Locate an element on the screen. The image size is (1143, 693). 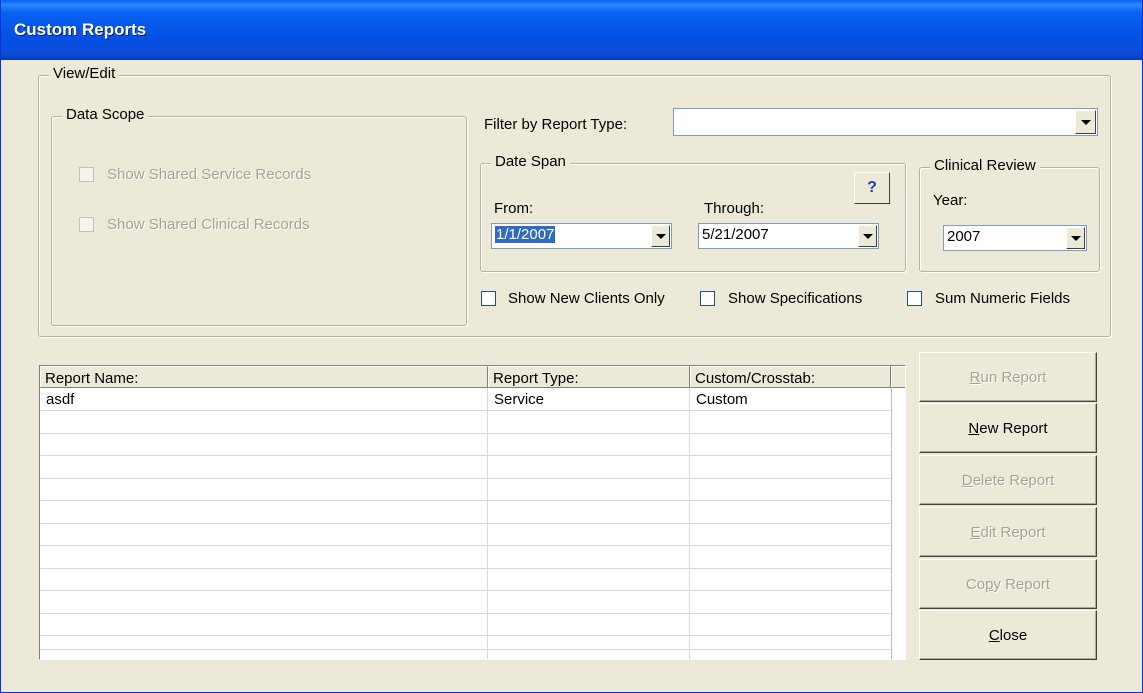
show-shared-clinical-label: Show Shared Clinical Records is located at coordinates (208, 224).